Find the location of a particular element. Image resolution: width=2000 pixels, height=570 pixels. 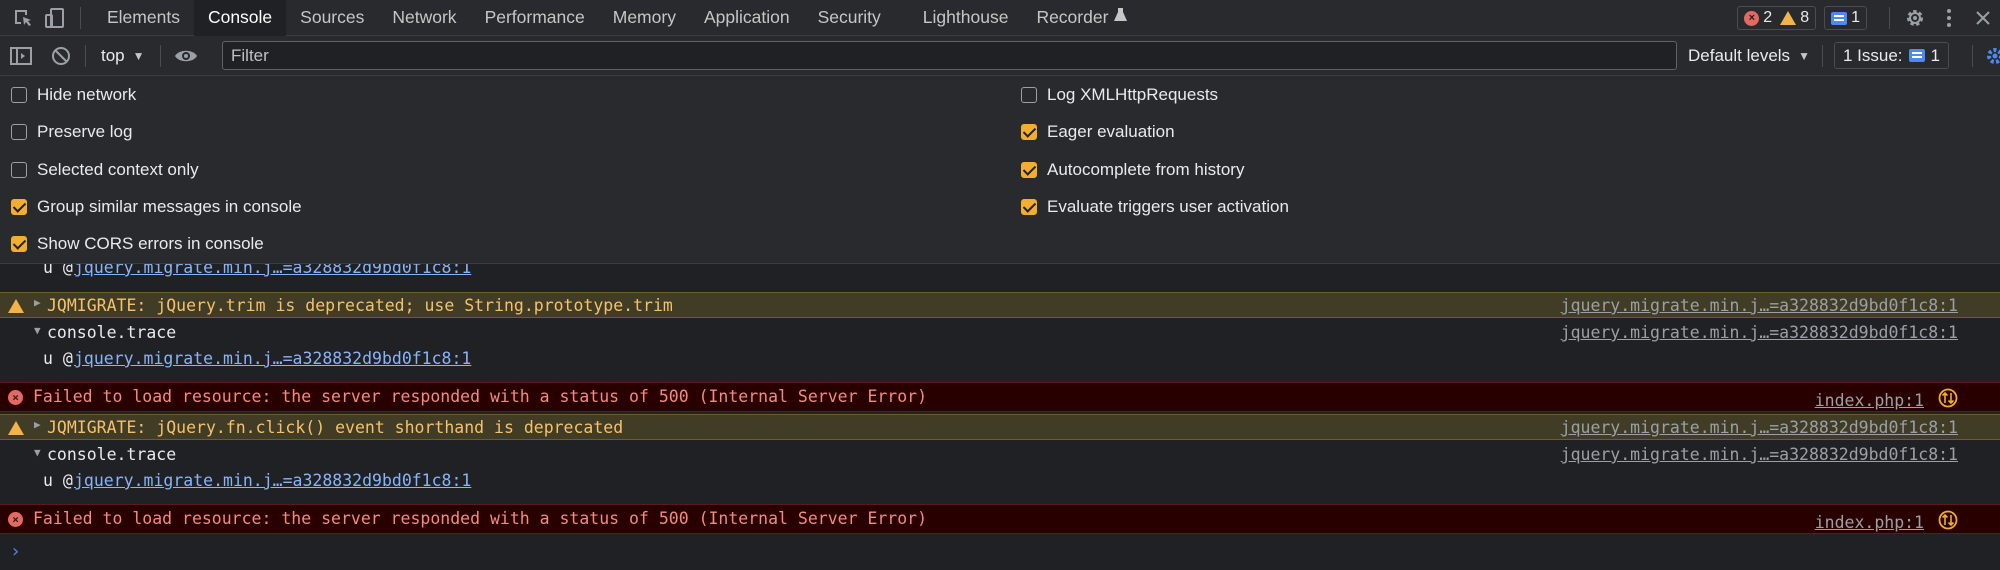

issues-button: 1 Issue: 1 is located at coordinates (1892, 55).